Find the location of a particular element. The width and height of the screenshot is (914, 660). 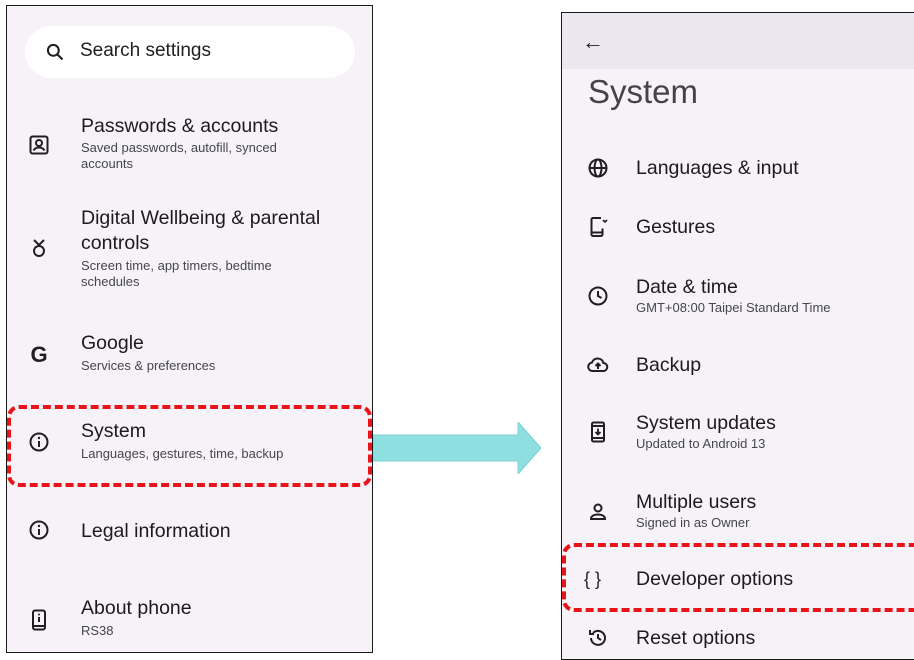

top-app-bar: ← is located at coordinates (738, 41).